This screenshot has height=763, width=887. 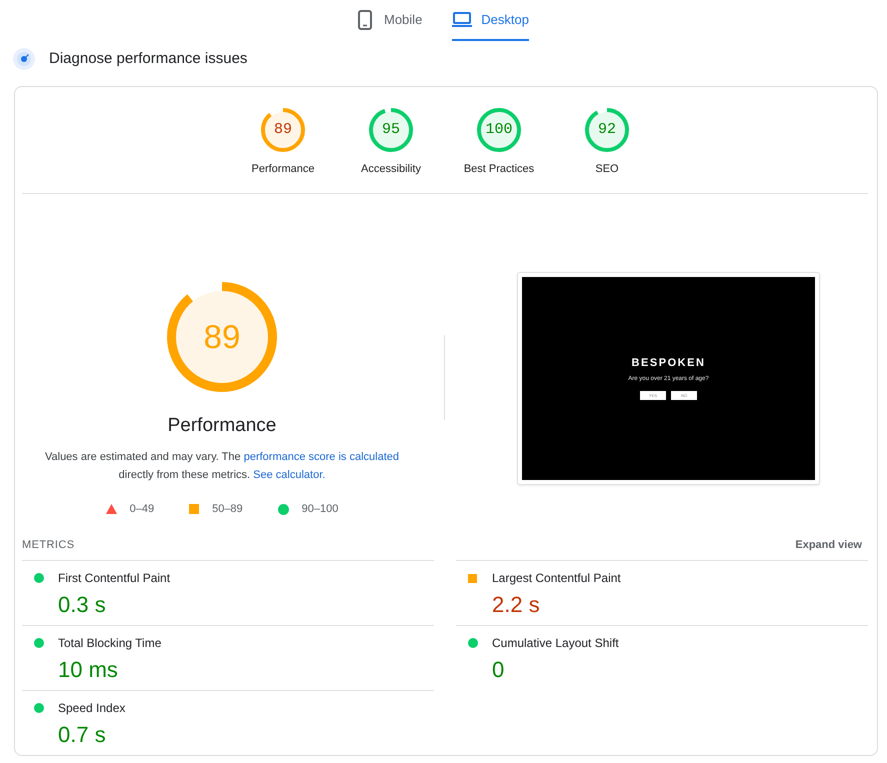 What do you see at coordinates (222, 426) in the screenshot?
I see `performance-title: Performance` at bounding box center [222, 426].